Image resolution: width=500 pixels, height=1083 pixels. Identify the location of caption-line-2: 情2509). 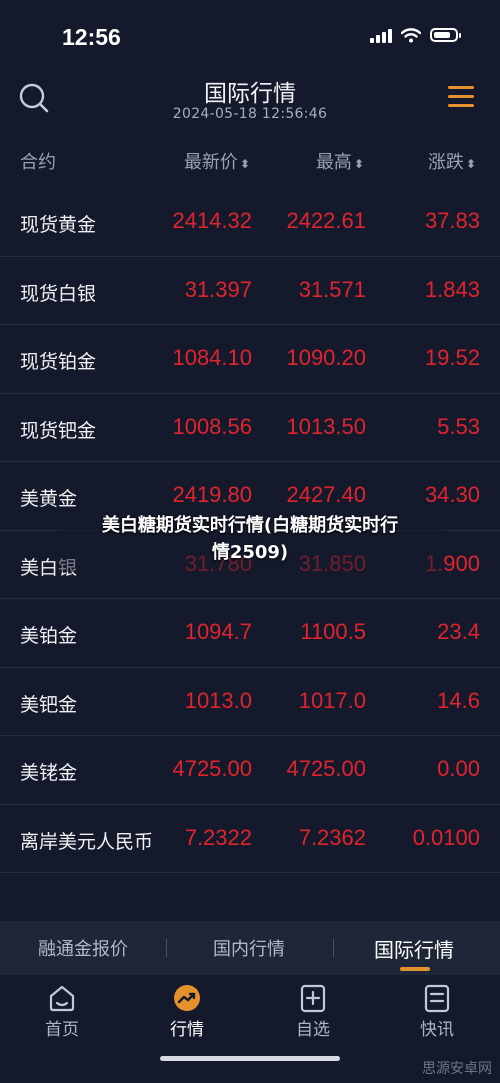
(250, 552).